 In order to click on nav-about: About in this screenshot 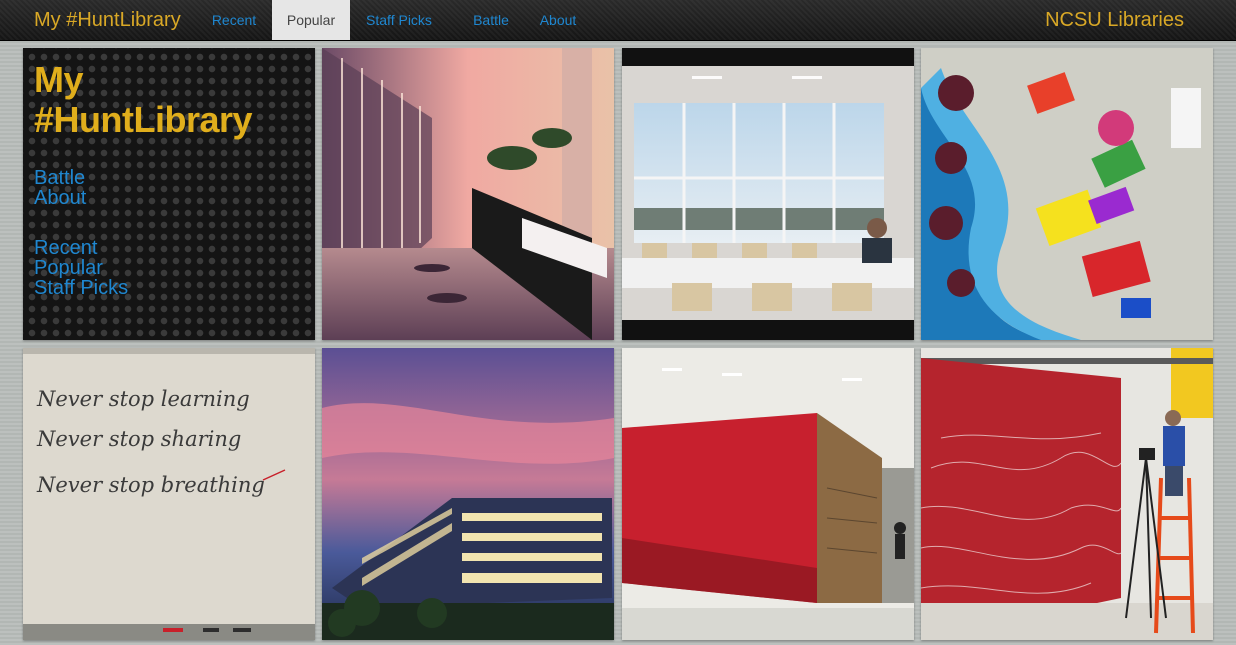, I will do `click(558, 20)`.